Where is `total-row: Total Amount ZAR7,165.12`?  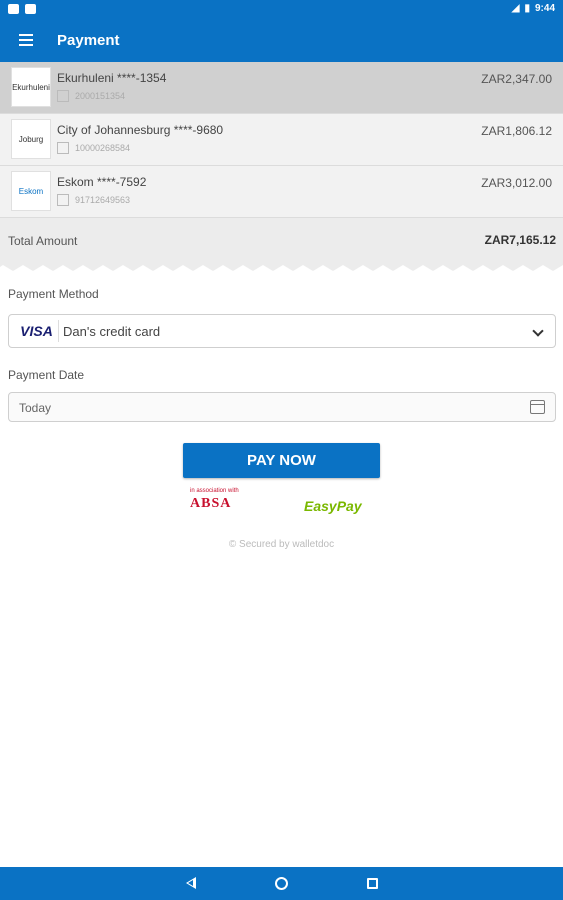 total-row: Total Amount ZAR7,165.12 is located at coordinates (281, 240).